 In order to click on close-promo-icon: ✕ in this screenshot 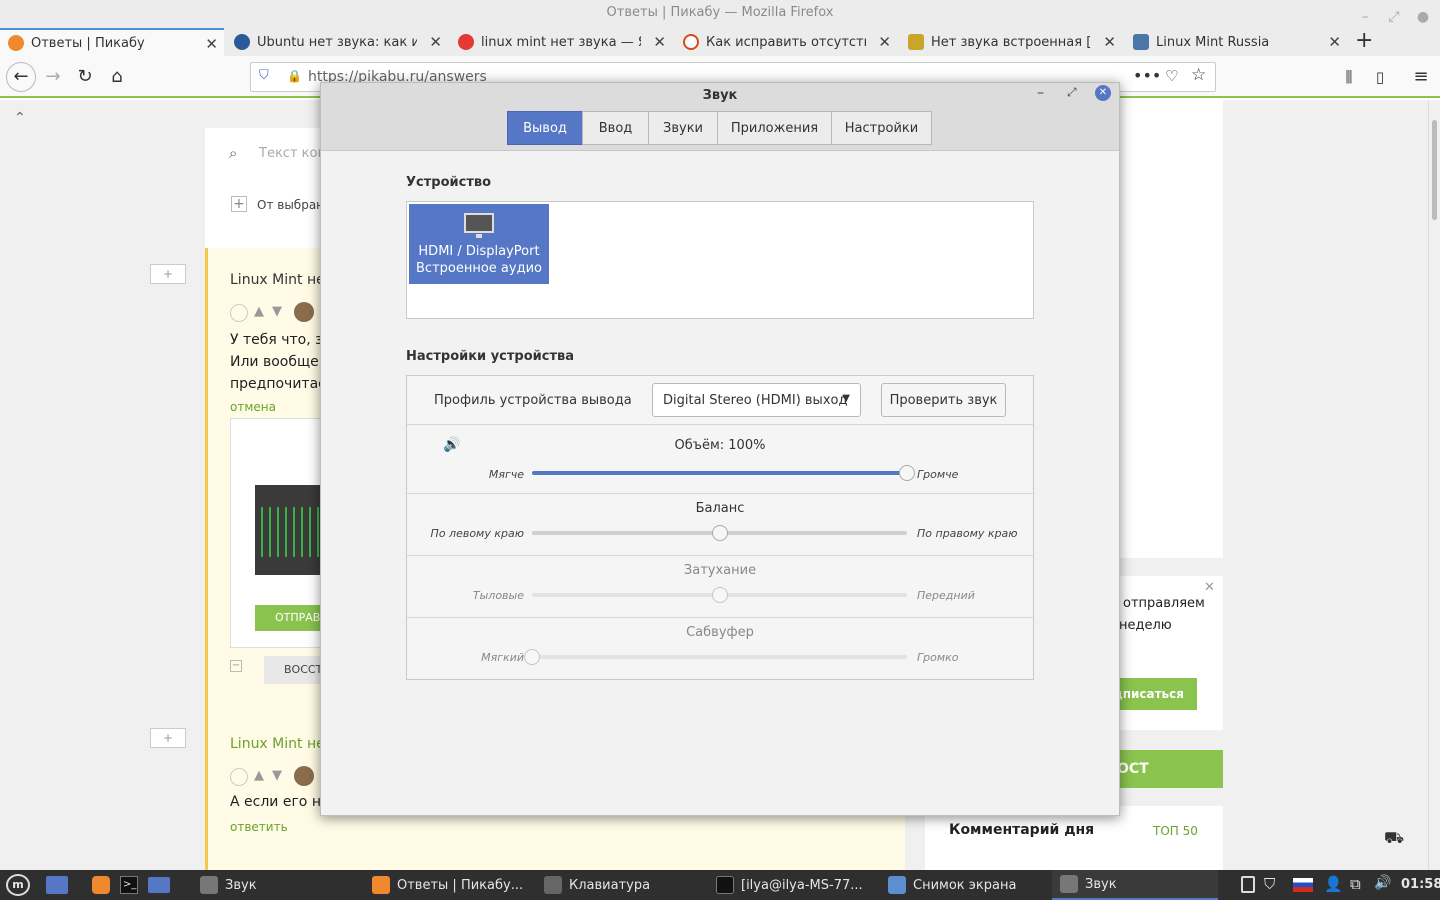, I will do `click(1209, 587)`.